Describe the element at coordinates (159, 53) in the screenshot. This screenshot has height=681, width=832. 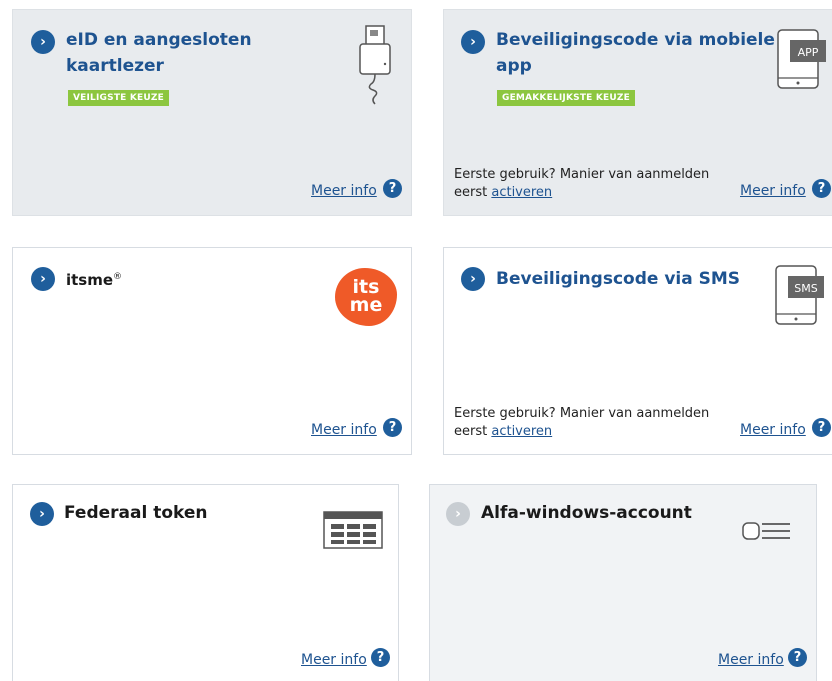
I see `card-title: eID en aangesloten kaartlezer` at that location.